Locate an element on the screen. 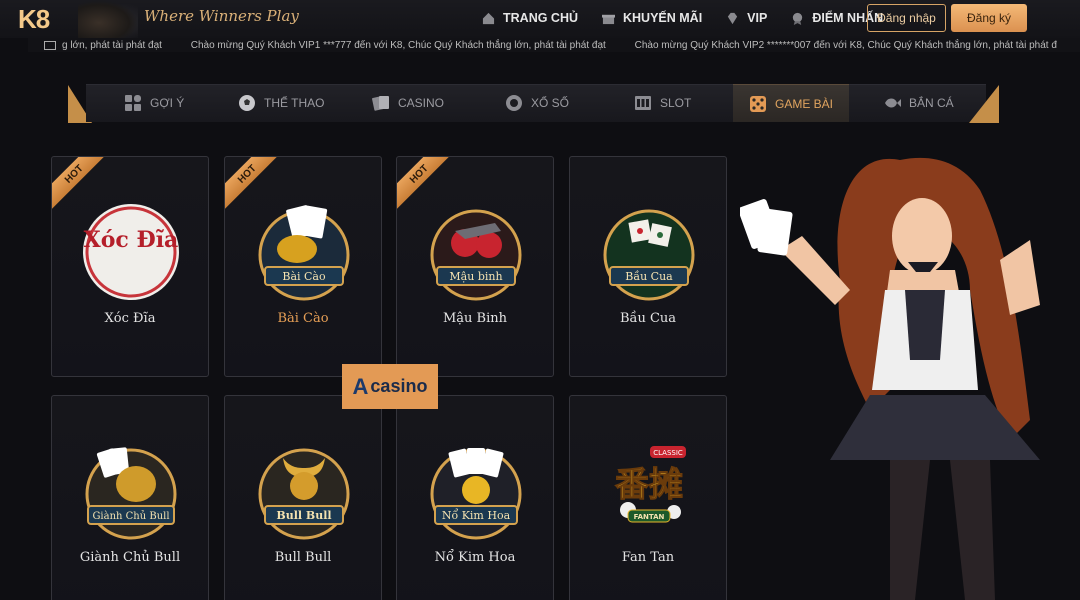 The width and height of the screenshot is (1080, 600). nav-label: TRANG CHỦ is located at coordinates (540, 18).